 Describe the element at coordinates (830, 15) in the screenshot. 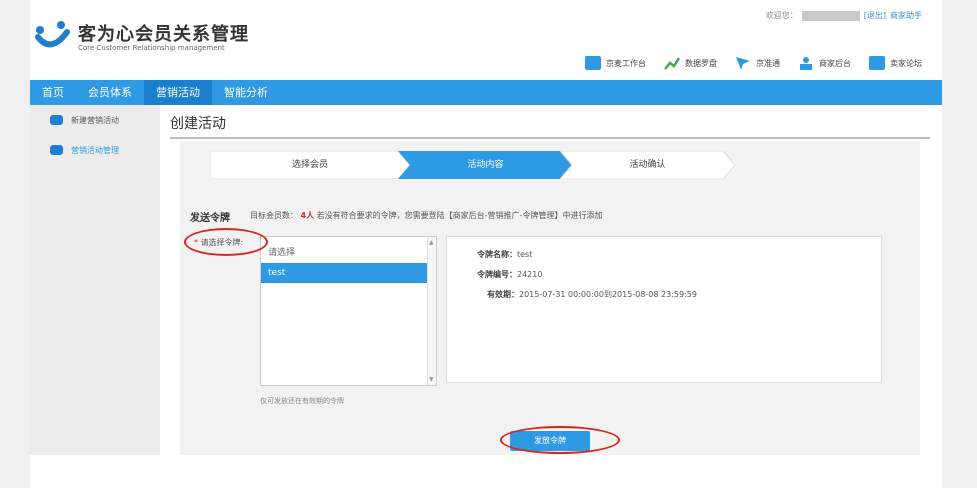

I see `username-redacted` at that location.